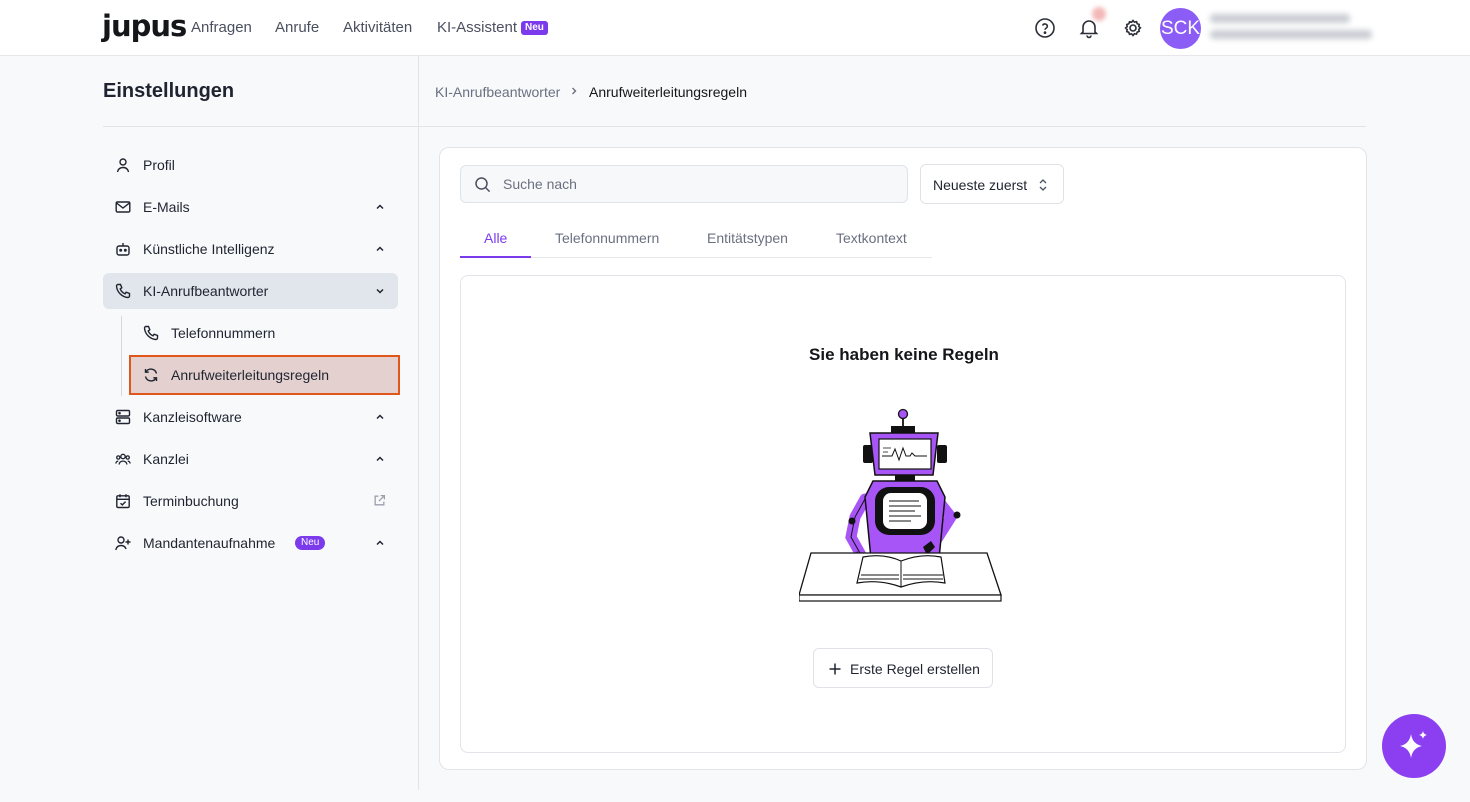  I want to click on nav-anrufe: Anrufe, so click(297, 27).